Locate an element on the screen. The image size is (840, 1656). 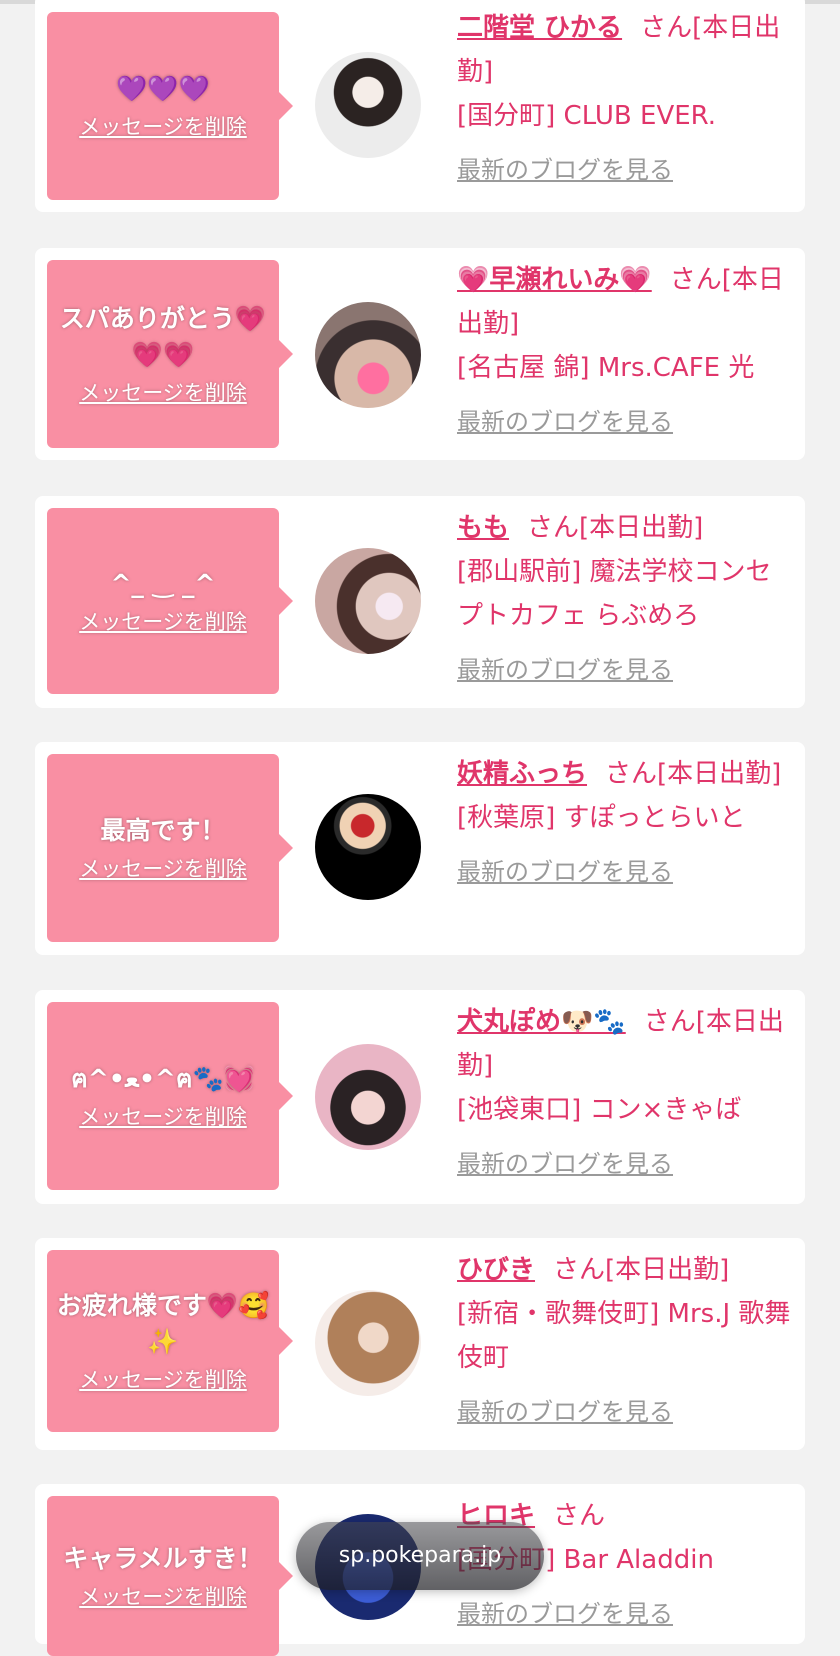
girl-name-link: 💗早瀬れいみ💗 is located at coordinates (554, 280).